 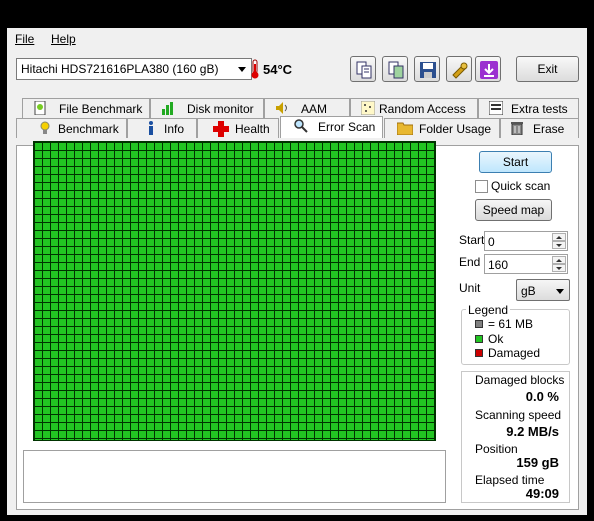 I want to click on tab-random-access: Random Access, so click(x=414, y=108).